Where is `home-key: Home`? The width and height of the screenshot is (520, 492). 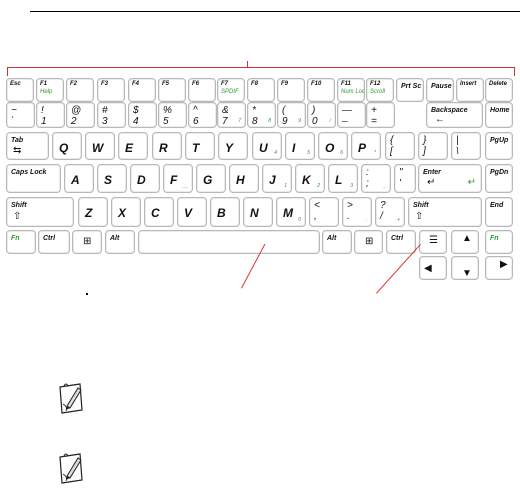
home-key: Home is located at coordinates (499, 115).